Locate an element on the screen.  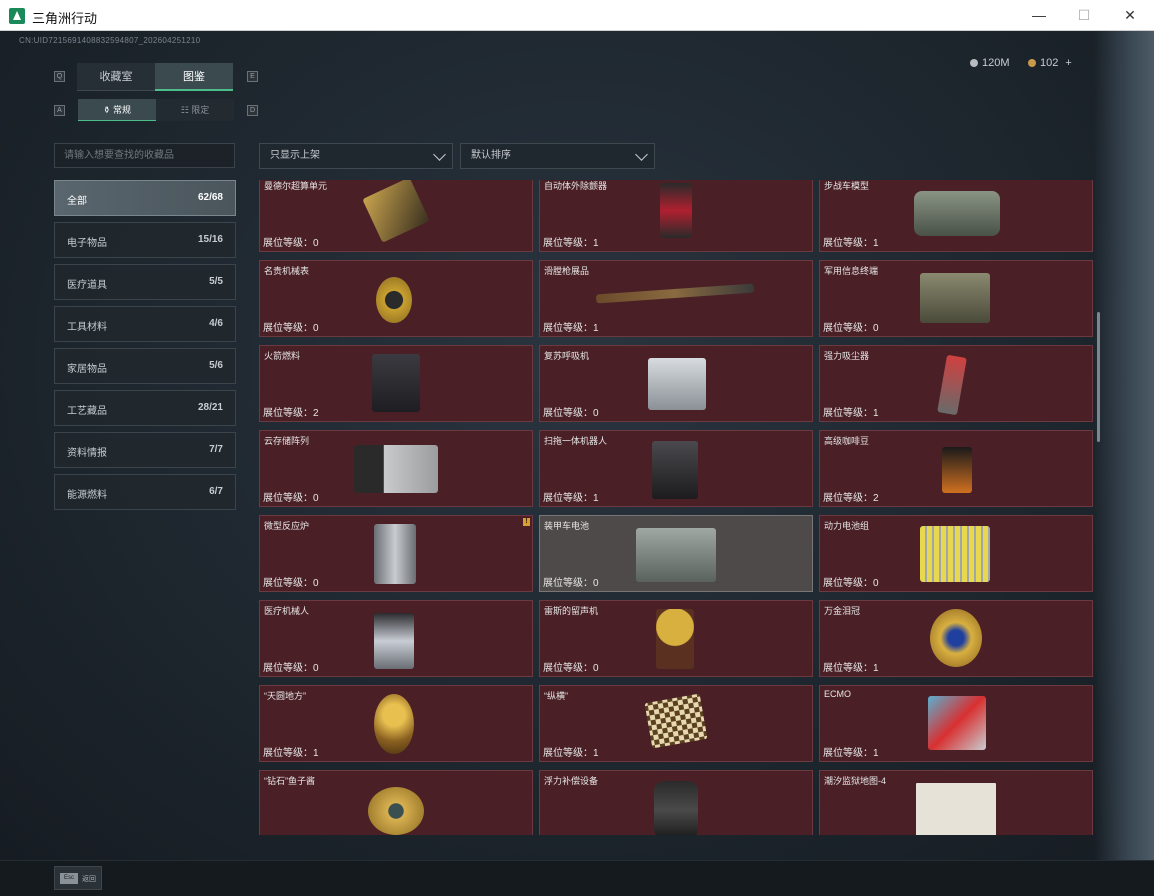
category-medical: 医疗道具 5/5 is located at coordinates (145, 282).